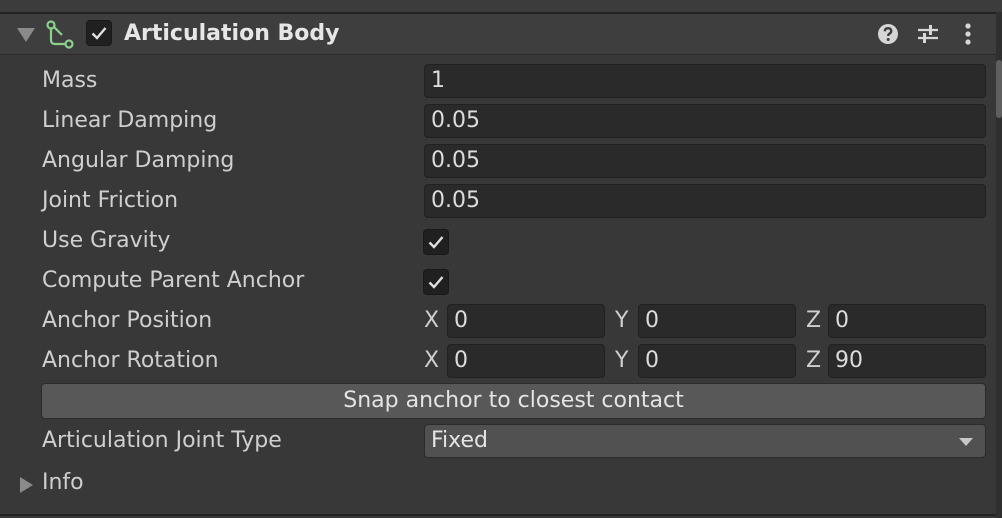 The image size is (1002, 518). I want to click on use-gravity-checkbox, so click(436, 242).